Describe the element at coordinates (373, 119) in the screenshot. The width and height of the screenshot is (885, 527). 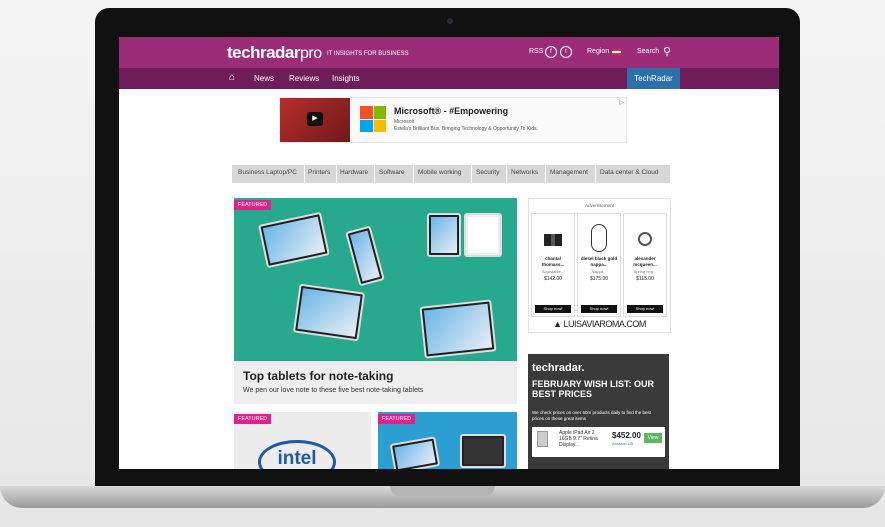
I see `microsoft-logo` at that location.